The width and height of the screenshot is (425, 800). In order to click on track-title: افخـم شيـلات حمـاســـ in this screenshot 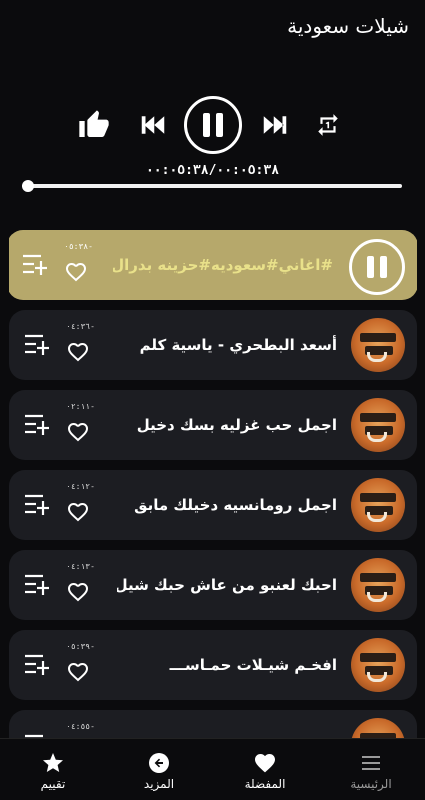, I will do `click(253, 665)`.